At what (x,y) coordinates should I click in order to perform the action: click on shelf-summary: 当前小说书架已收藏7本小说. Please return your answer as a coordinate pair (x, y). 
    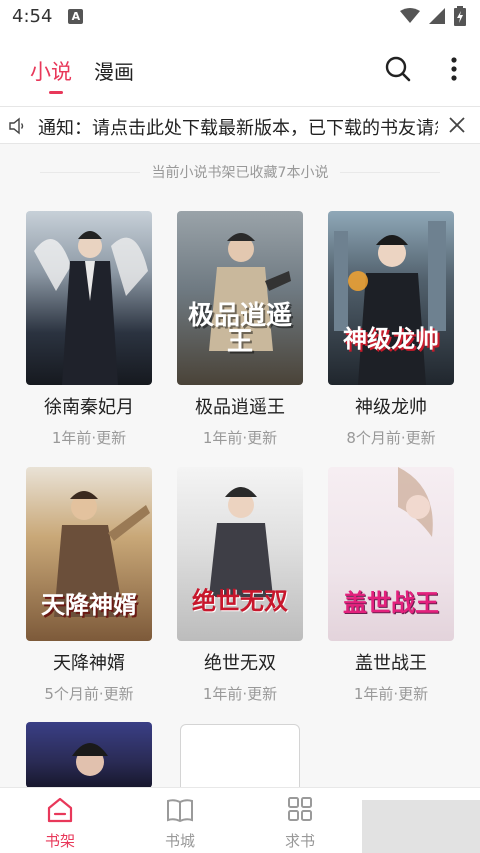
    Looking at the image, I should click on (240, 172).